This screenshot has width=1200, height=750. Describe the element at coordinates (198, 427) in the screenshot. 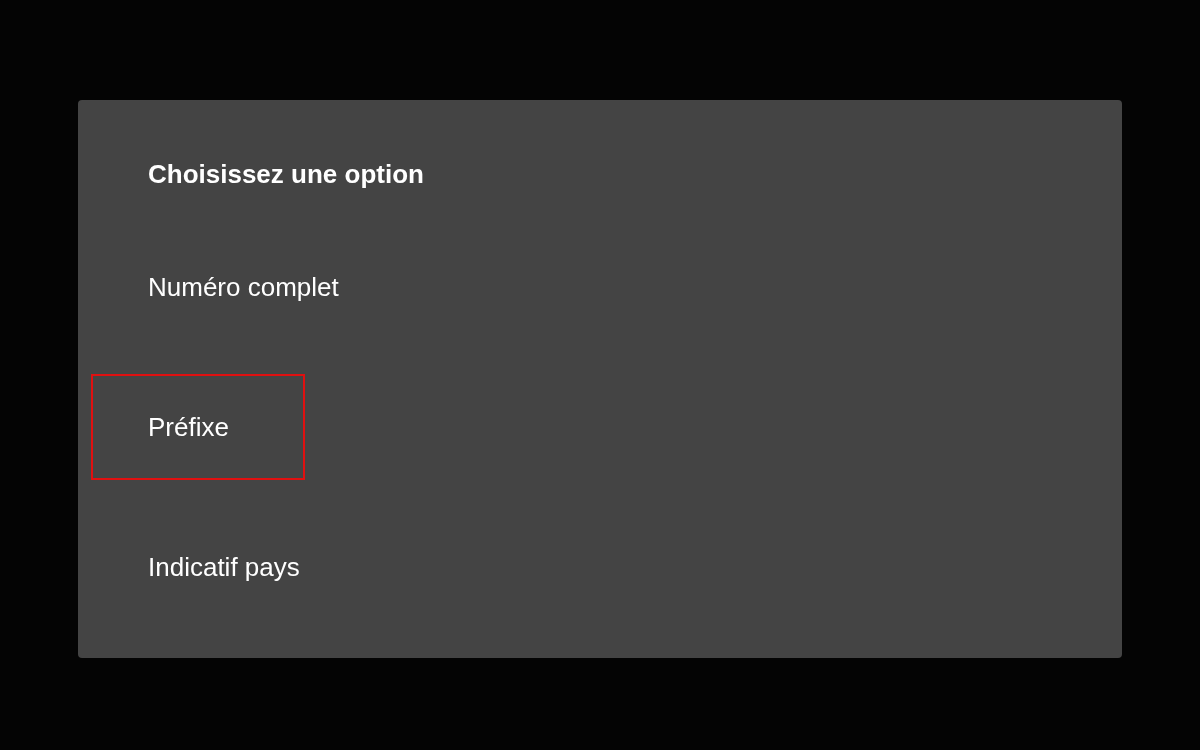

I see `option-item: Préfixe` at that location.